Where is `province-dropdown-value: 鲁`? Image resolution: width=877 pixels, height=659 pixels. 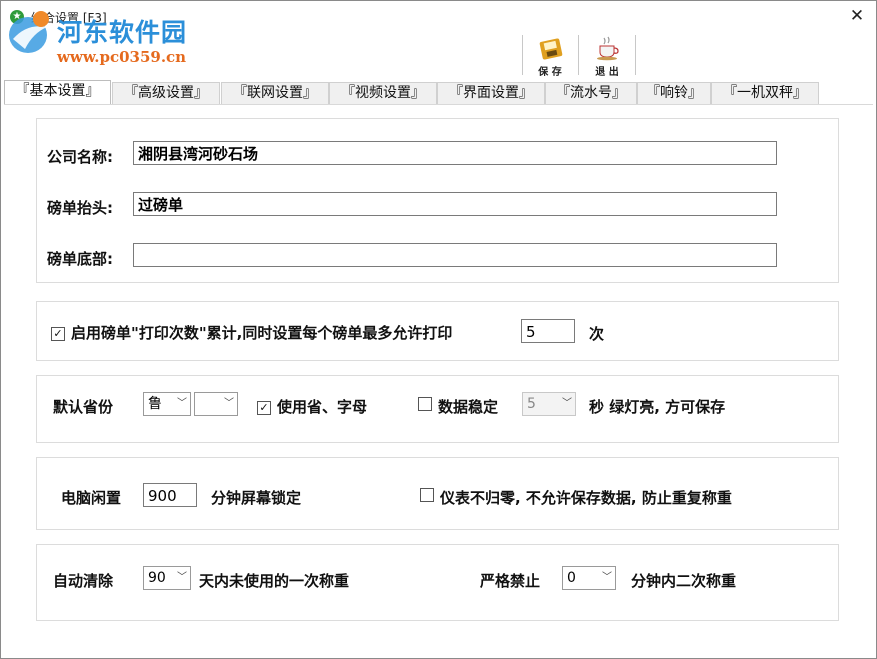
province-dropdown-value: 鲁 is located at coordinates (155, 404).